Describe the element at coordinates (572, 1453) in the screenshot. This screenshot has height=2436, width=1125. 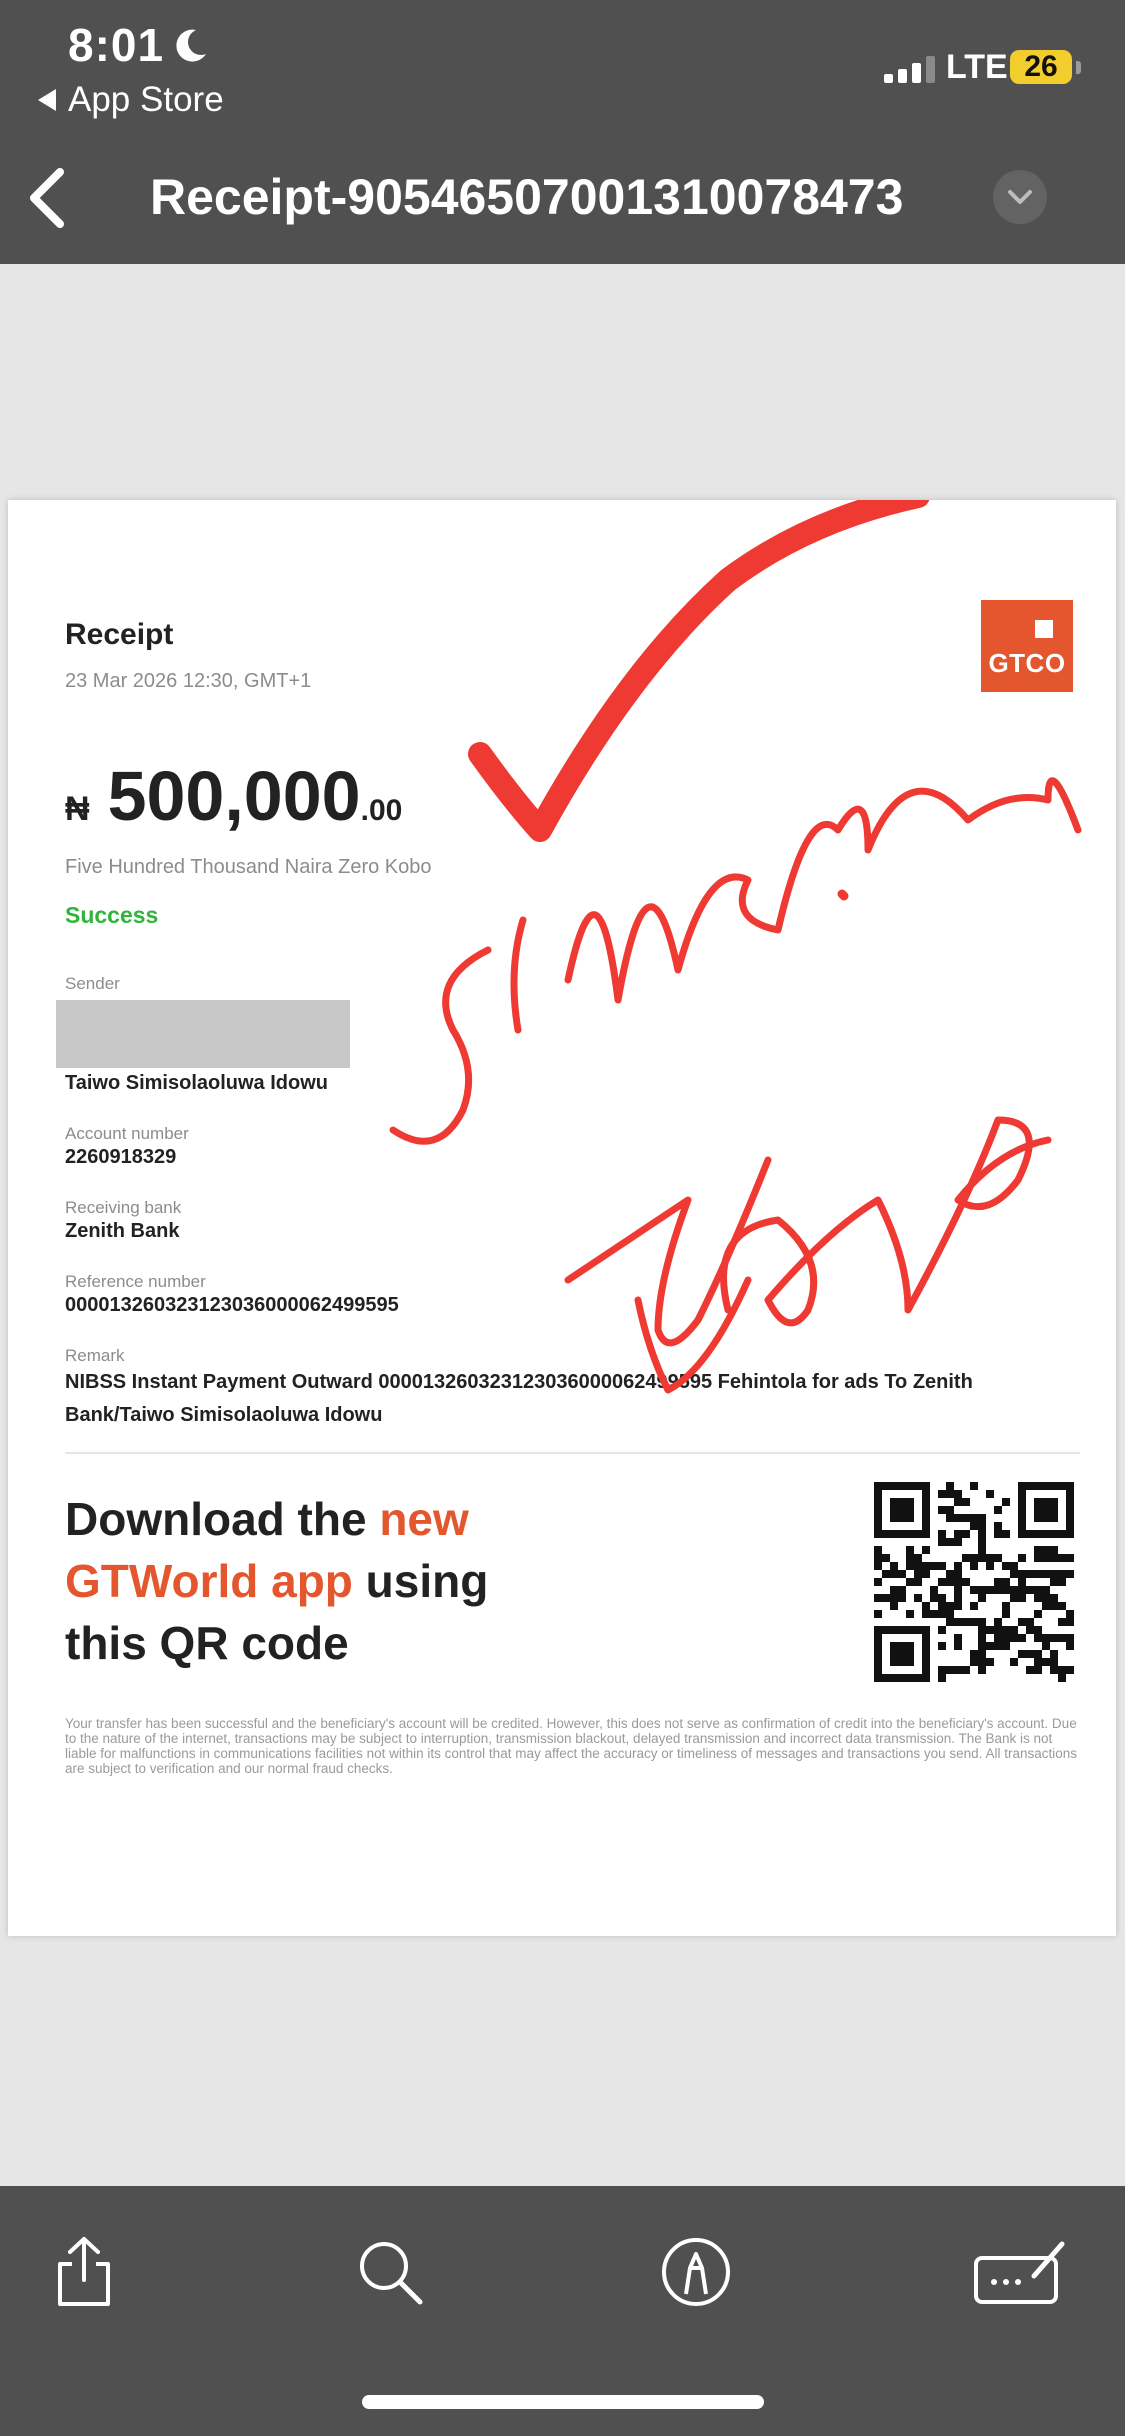
I see `divider` at that location.